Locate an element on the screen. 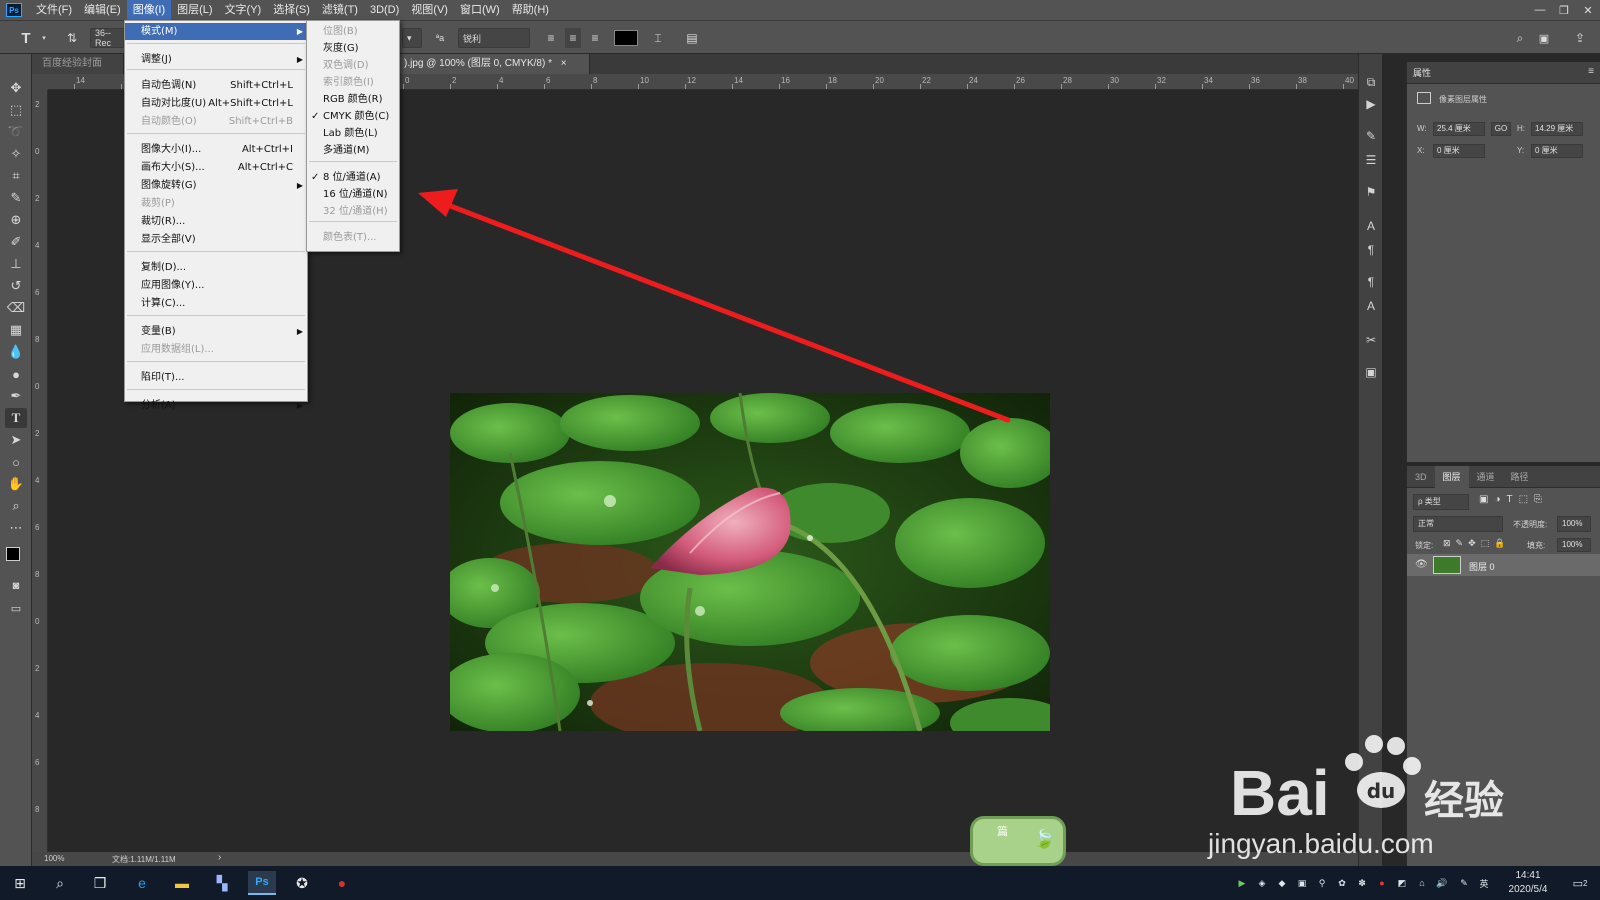  baidu-app-icon: ✪ is located at coordinates (302, 883).